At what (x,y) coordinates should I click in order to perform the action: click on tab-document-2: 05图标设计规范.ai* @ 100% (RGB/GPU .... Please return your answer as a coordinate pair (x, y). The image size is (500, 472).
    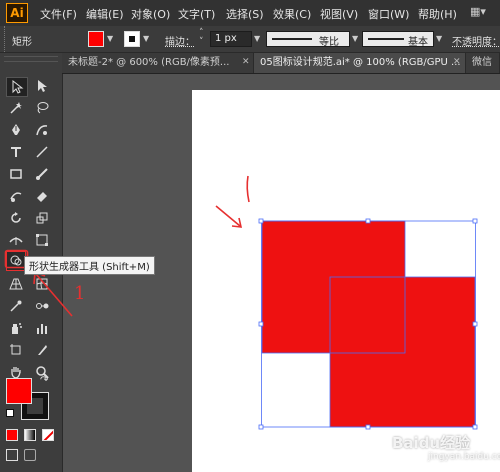
    Looking at the image, I should click on (360, 63).